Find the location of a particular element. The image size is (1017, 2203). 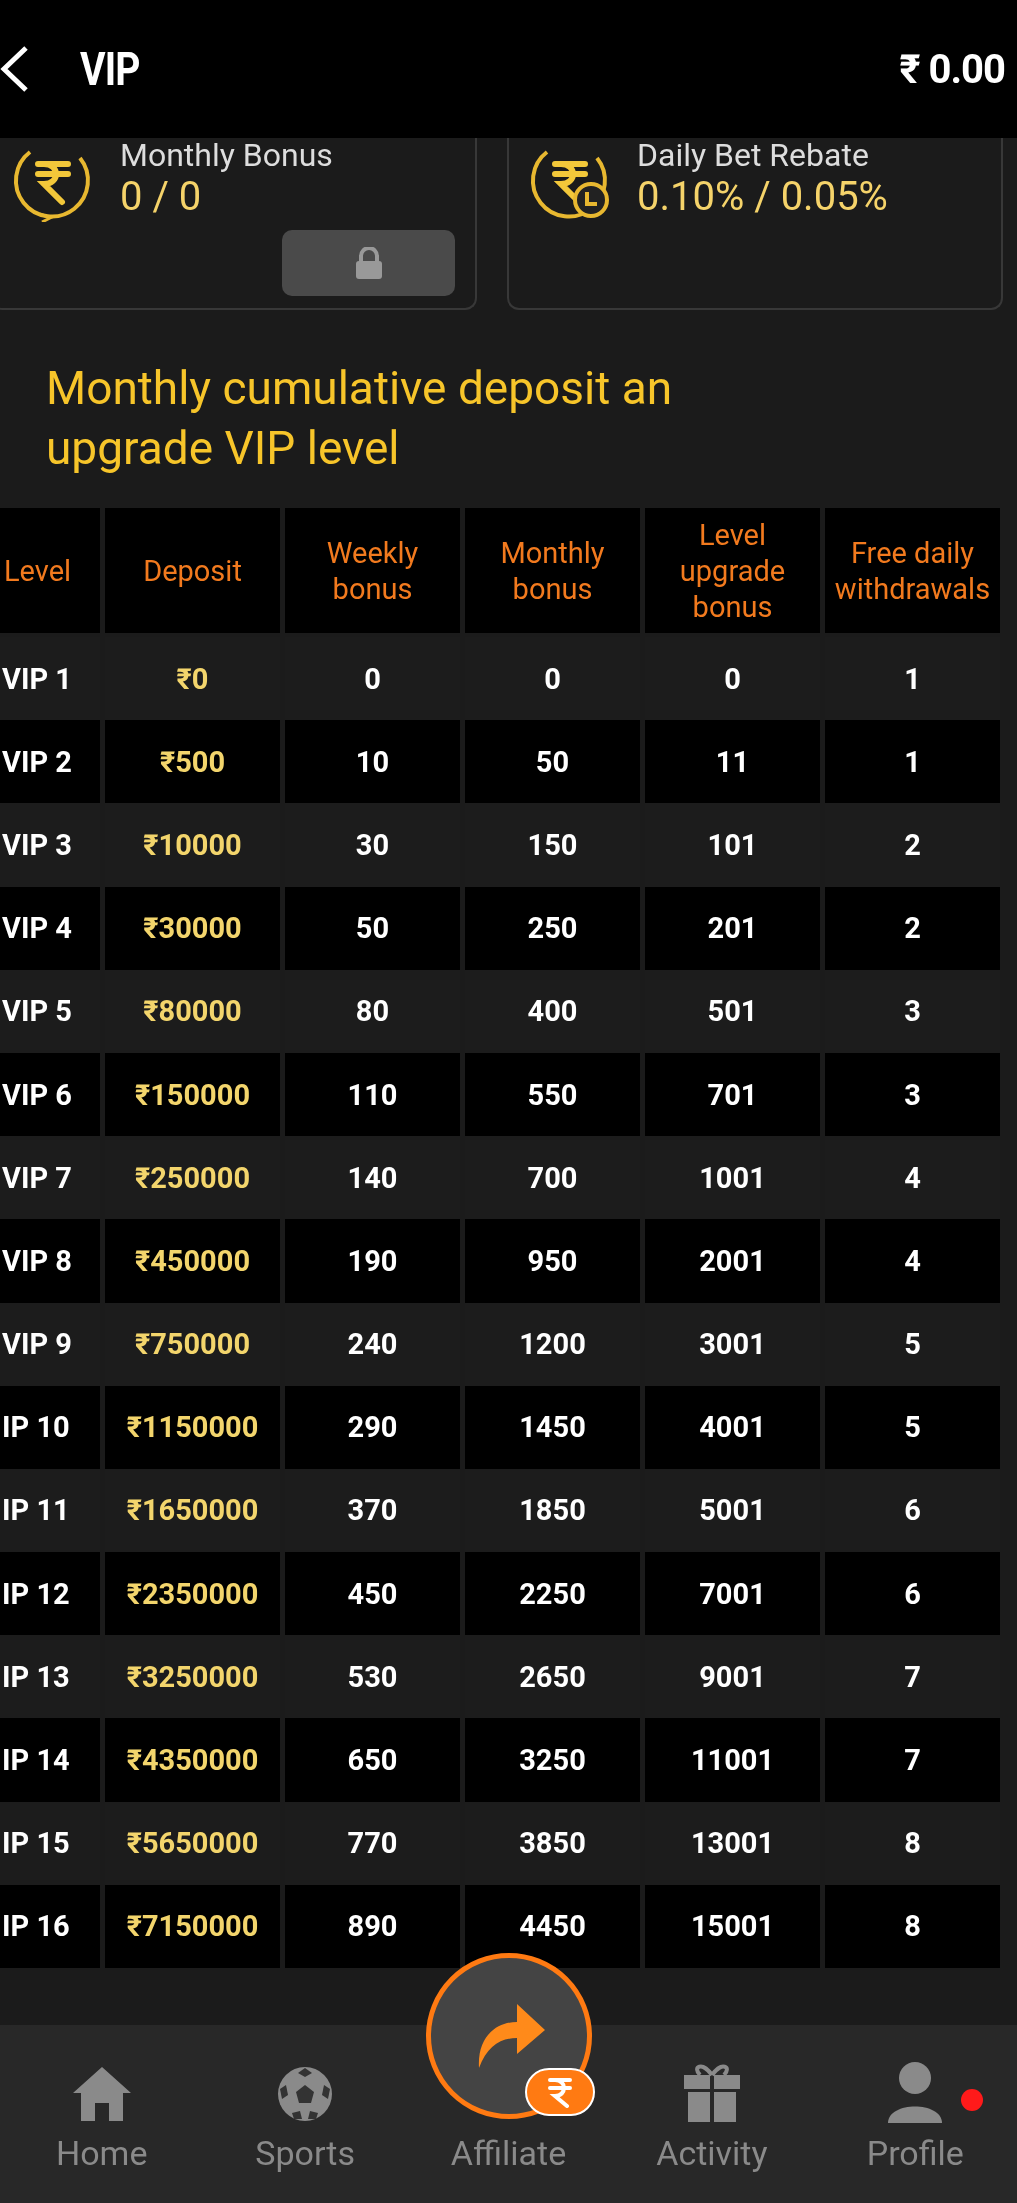

table-cell: ₹4350000 is located at coordinates (192, 1760).